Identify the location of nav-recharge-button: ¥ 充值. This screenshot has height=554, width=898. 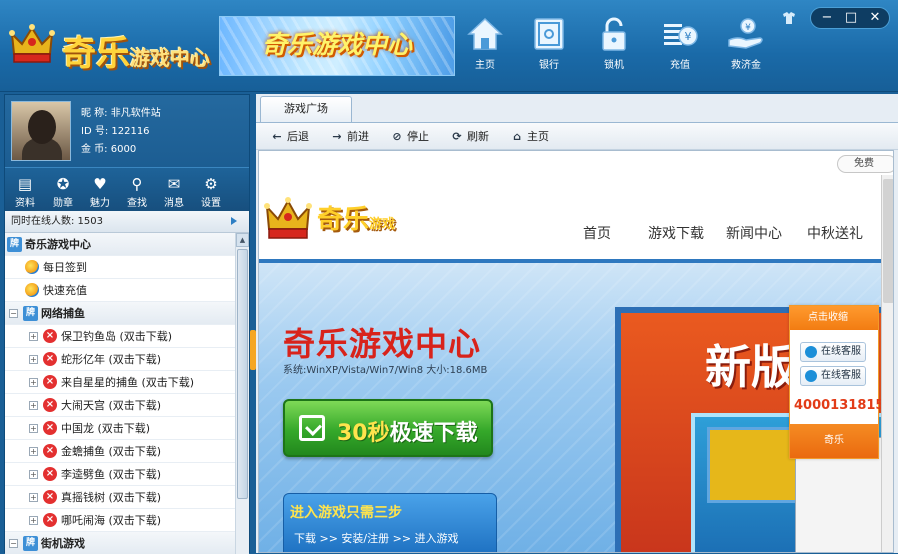
(680, 44).